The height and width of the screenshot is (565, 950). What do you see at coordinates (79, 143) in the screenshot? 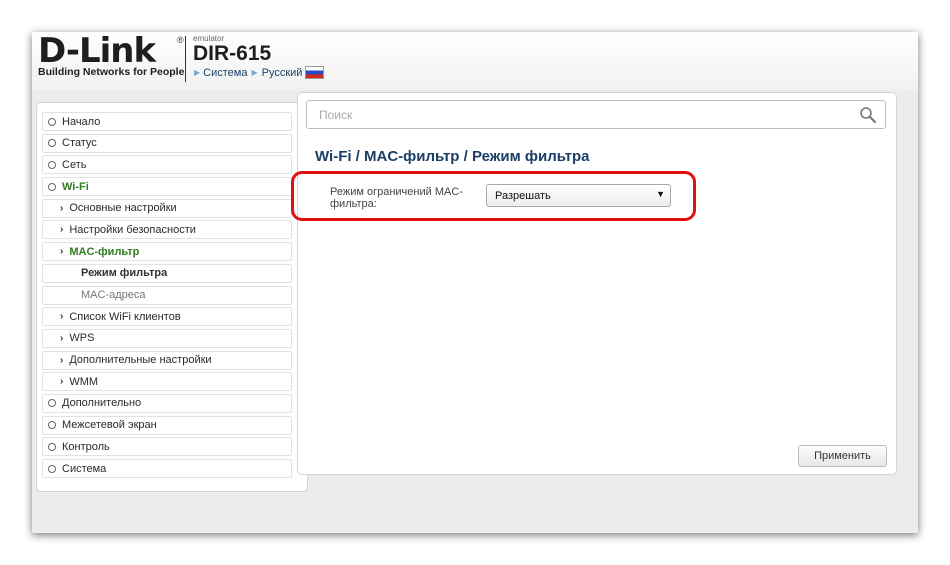
I see `nav-item-label: Статус` at bounding box center [79, 143].